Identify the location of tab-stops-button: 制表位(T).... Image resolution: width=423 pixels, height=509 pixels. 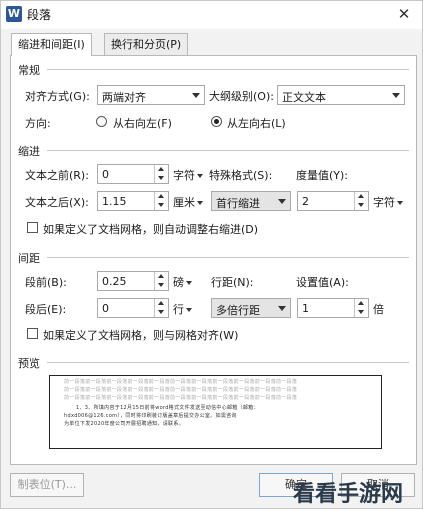
(47, 485).